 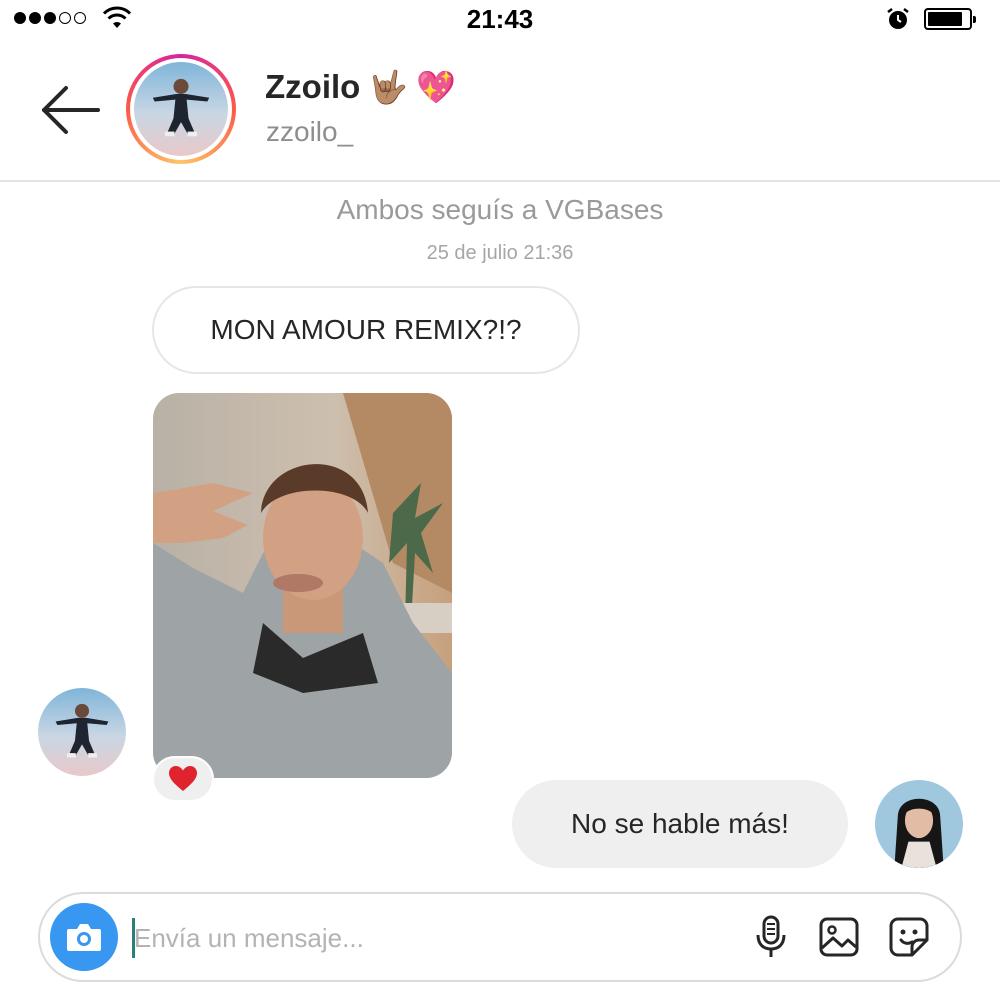 I want to click on status-bar: 21:43, so click(x=500, y=20).